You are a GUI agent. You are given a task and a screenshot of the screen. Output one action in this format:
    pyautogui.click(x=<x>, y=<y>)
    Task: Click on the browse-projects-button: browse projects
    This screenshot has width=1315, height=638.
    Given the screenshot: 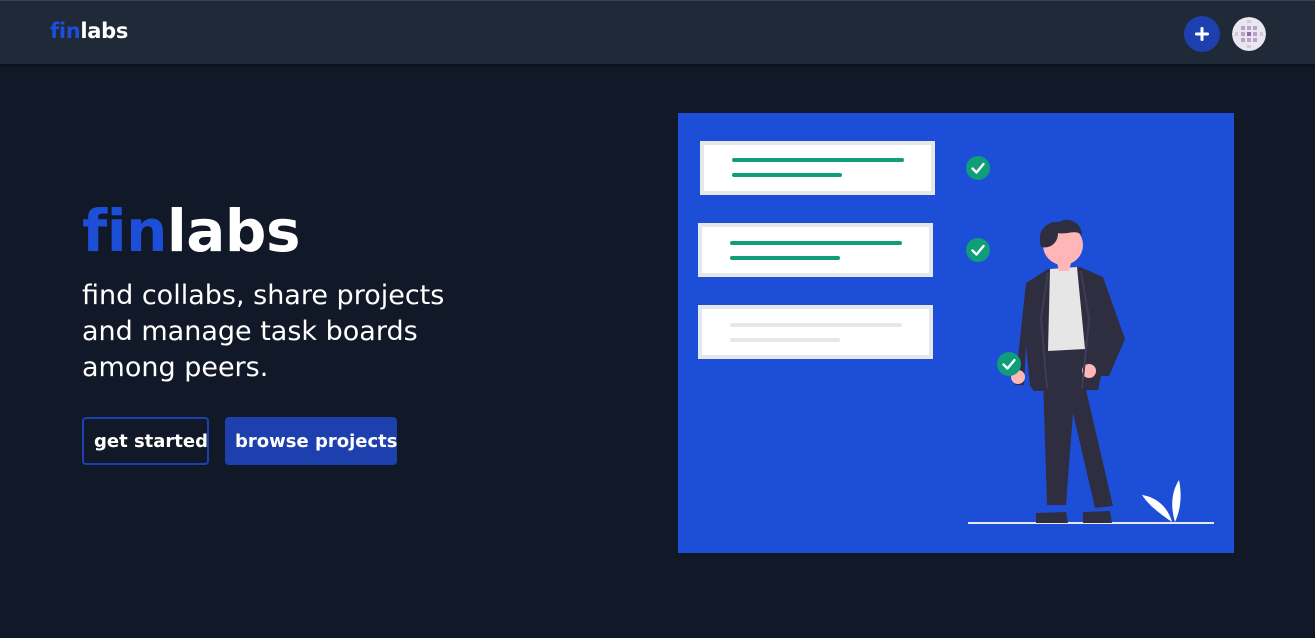 What is the action you would take?
    pyautogui.click(x=311, y=441)
    